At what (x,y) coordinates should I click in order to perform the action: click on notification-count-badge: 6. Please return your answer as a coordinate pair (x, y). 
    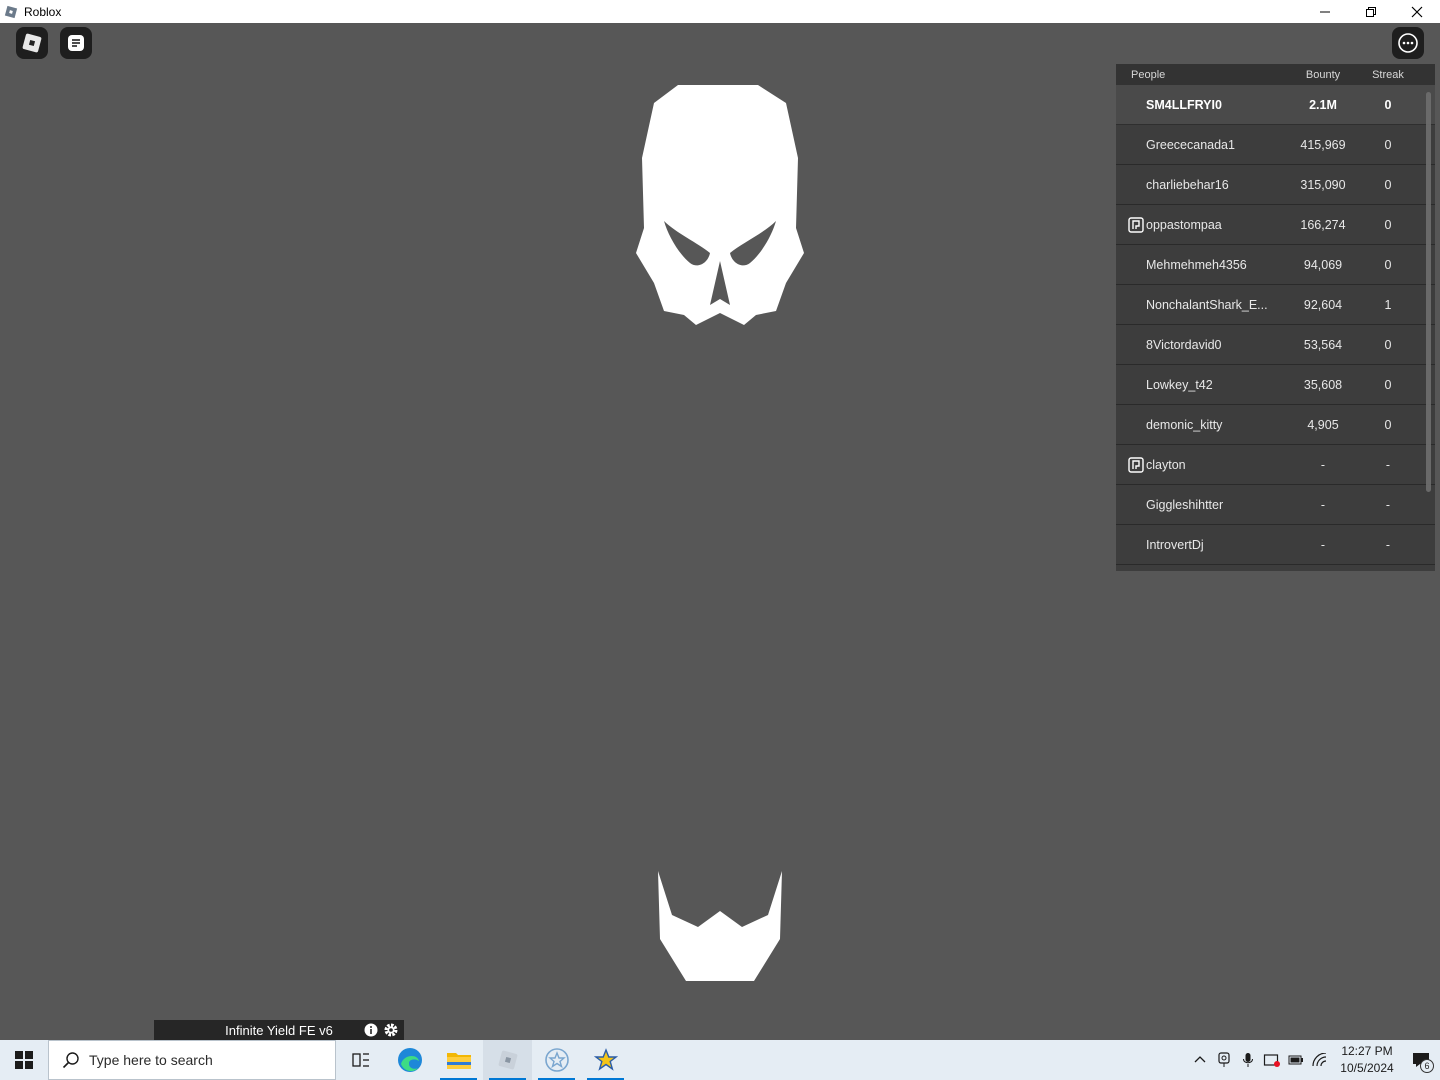
    Looking at the image, I should click on (1427, 1066).